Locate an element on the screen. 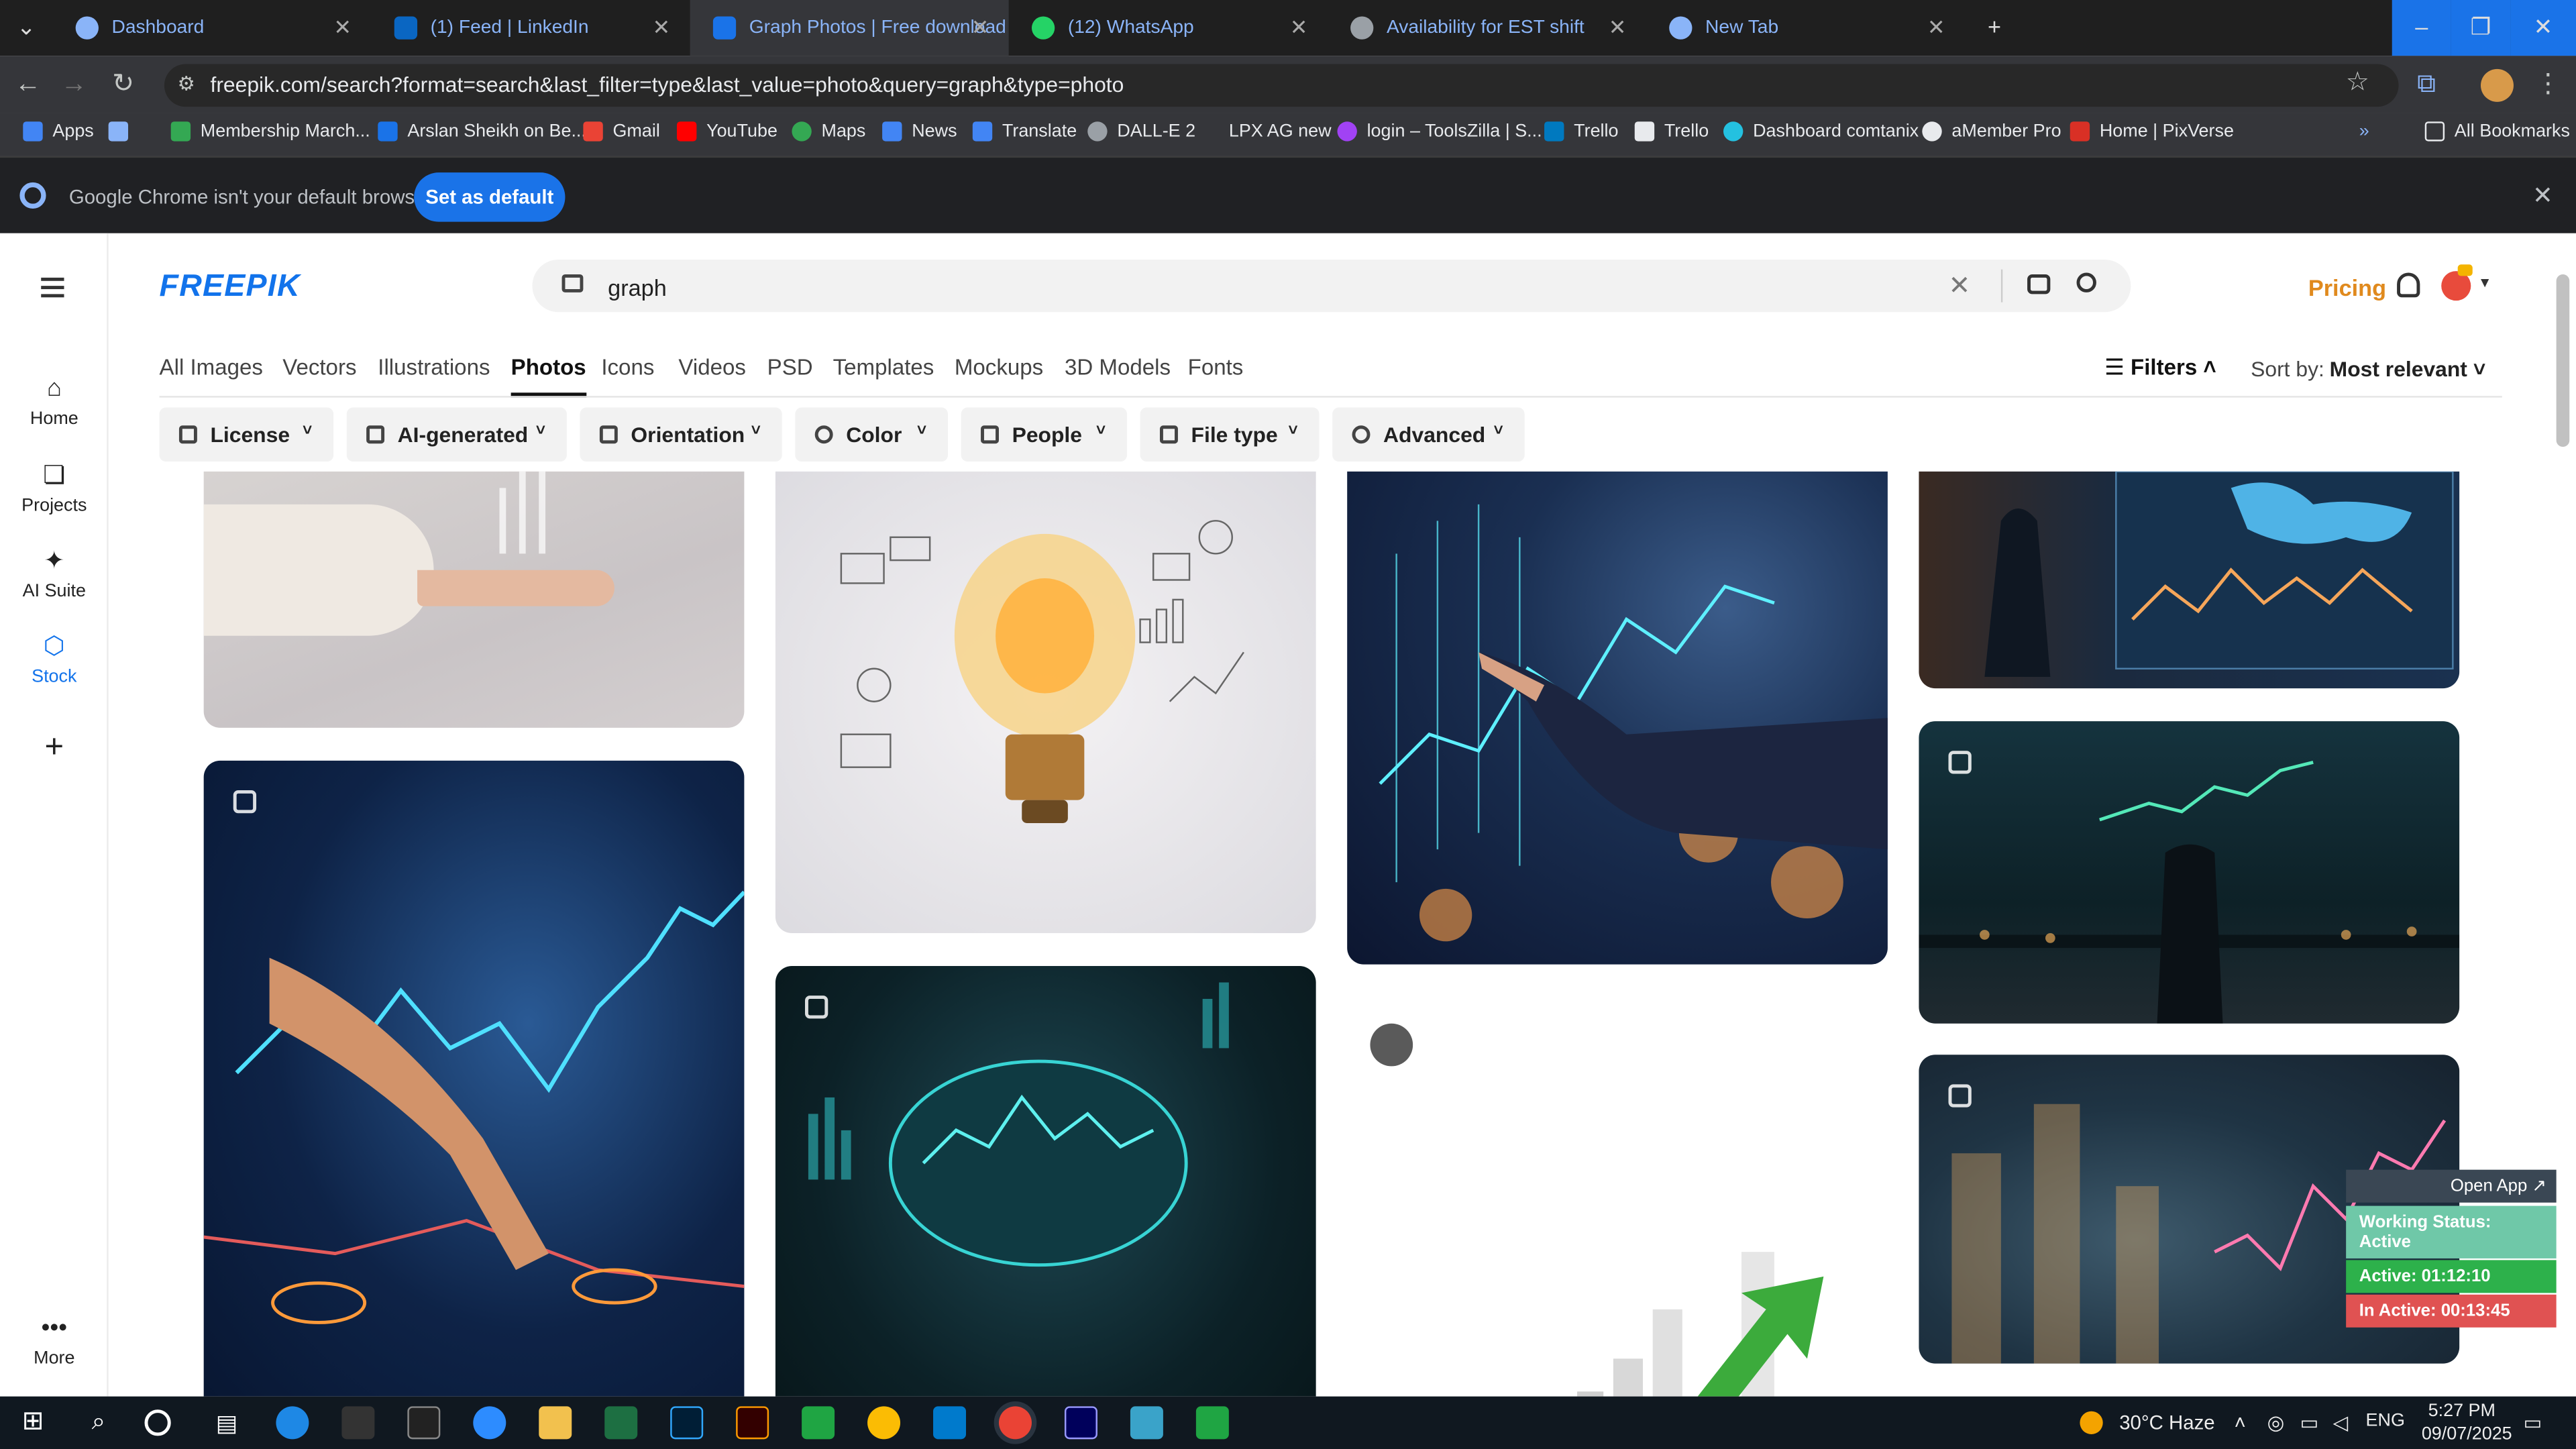  file-explorer-icon is located at coordinates (555, 1423).